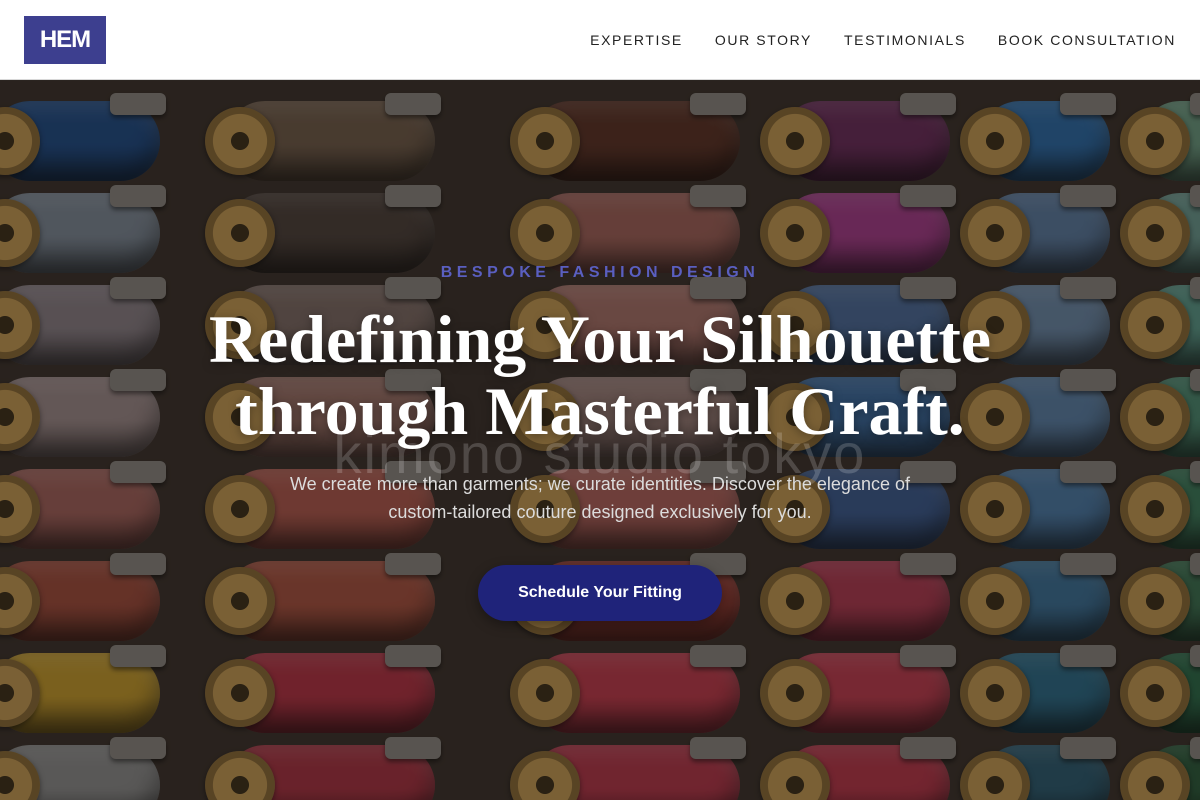 Image resolution: width=1200 pixels, height=800 pixels. I want to click on hero-headline-line-2: through Masterful Craft., so click(600, 411).